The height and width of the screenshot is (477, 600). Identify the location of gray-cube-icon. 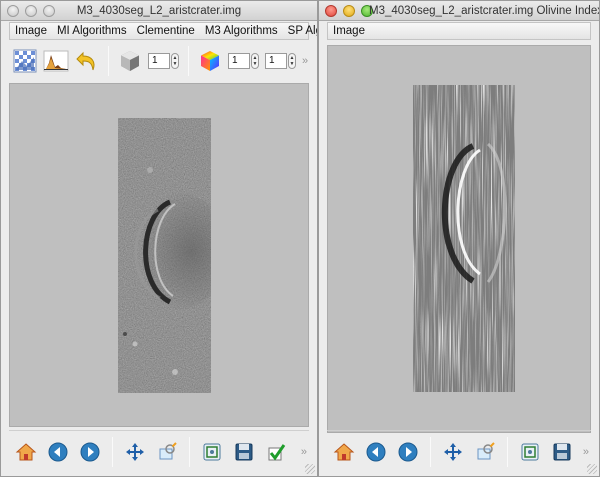
(130, 61).